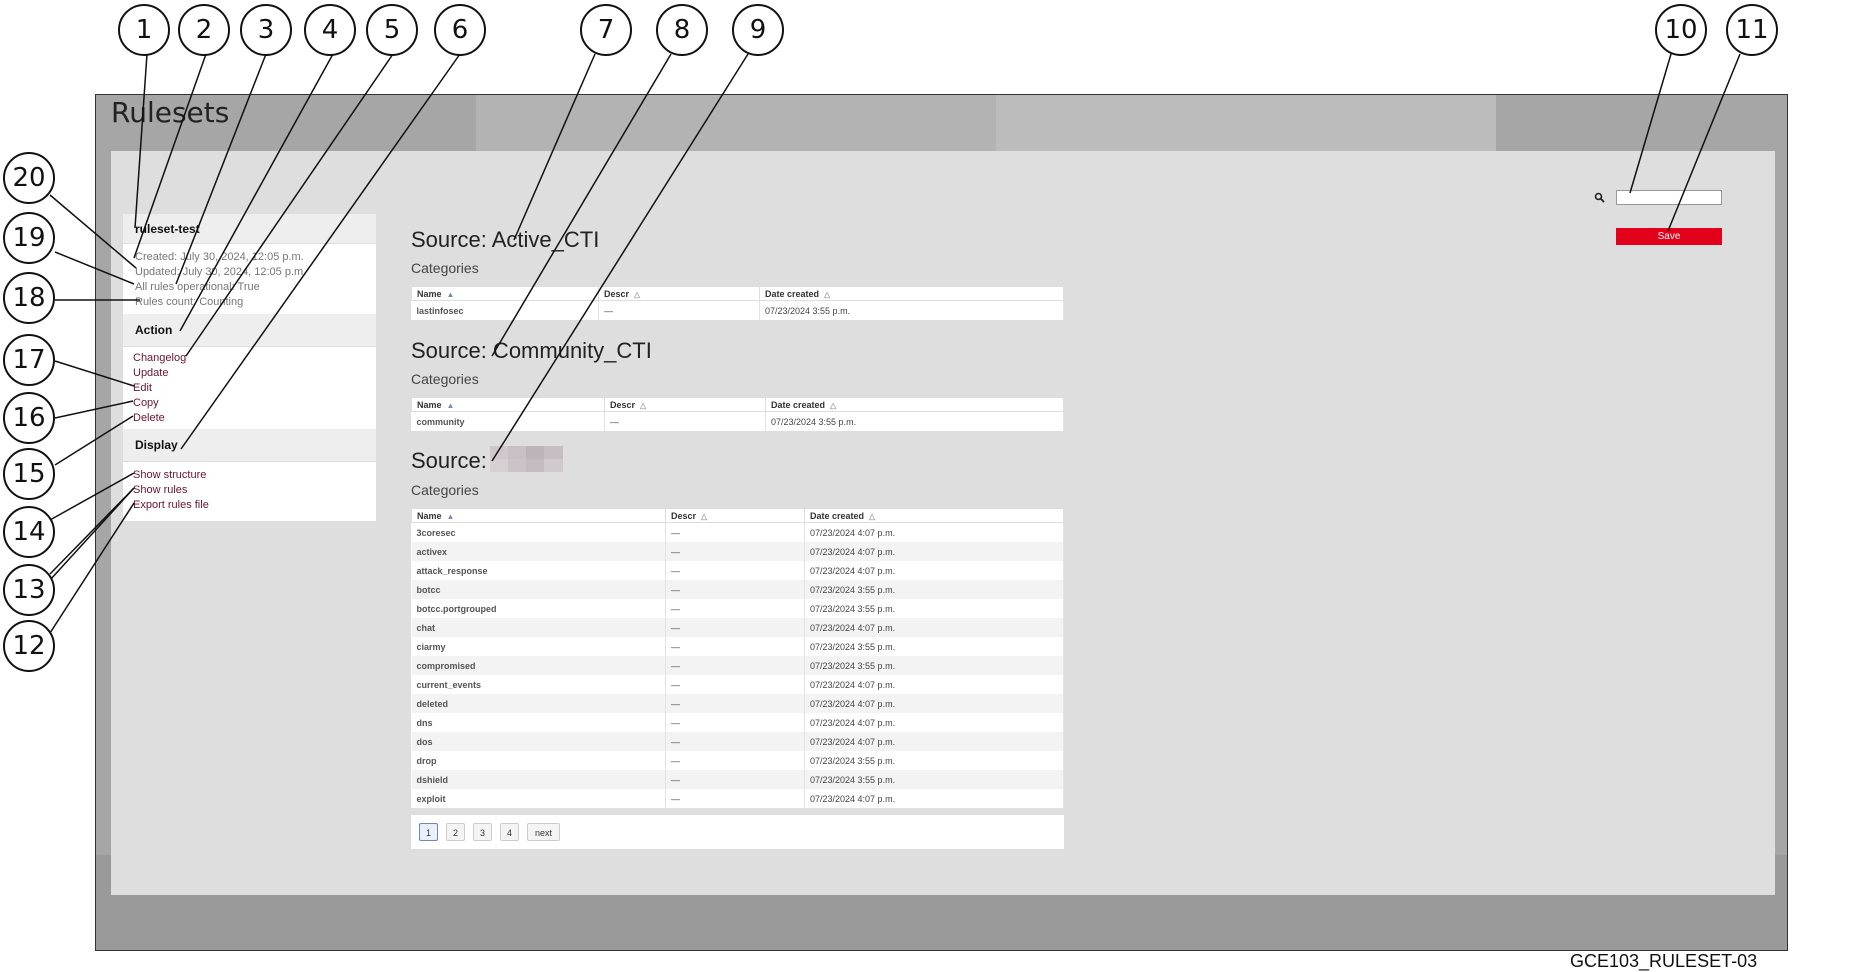  I want to click on page-2-button: 2, so click(455, 832).